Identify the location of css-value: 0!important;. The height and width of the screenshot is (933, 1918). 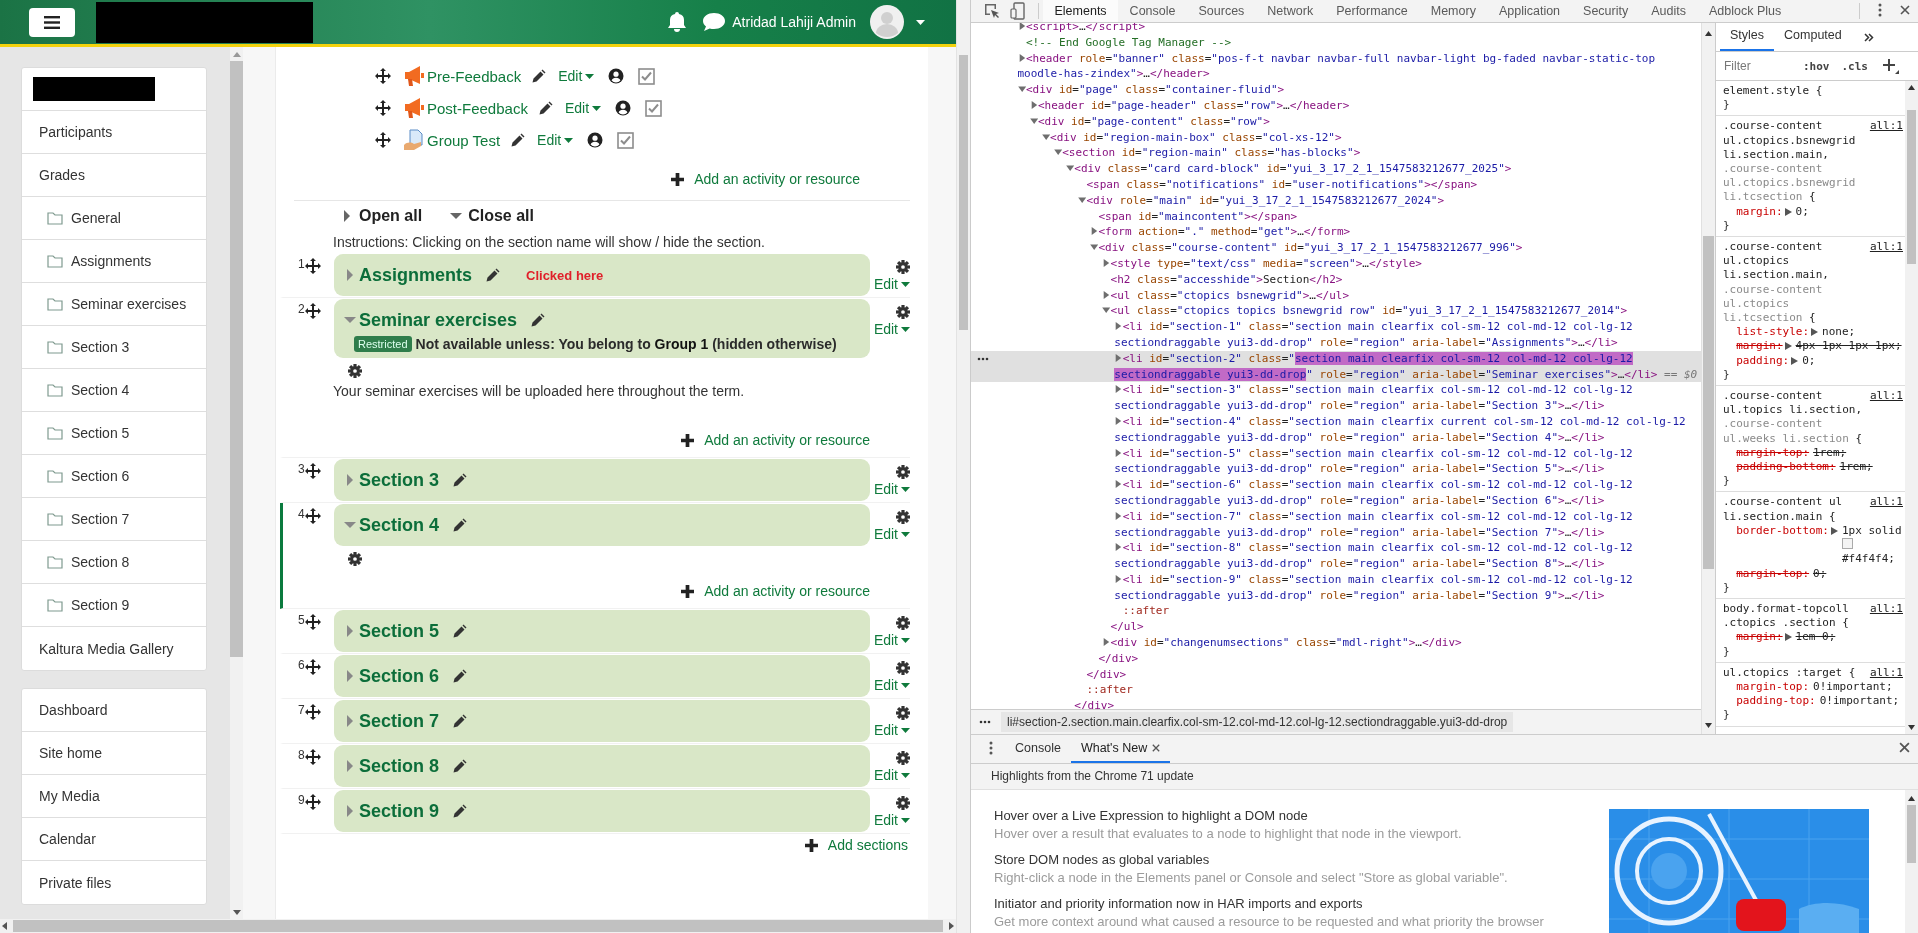
(1861, 701).